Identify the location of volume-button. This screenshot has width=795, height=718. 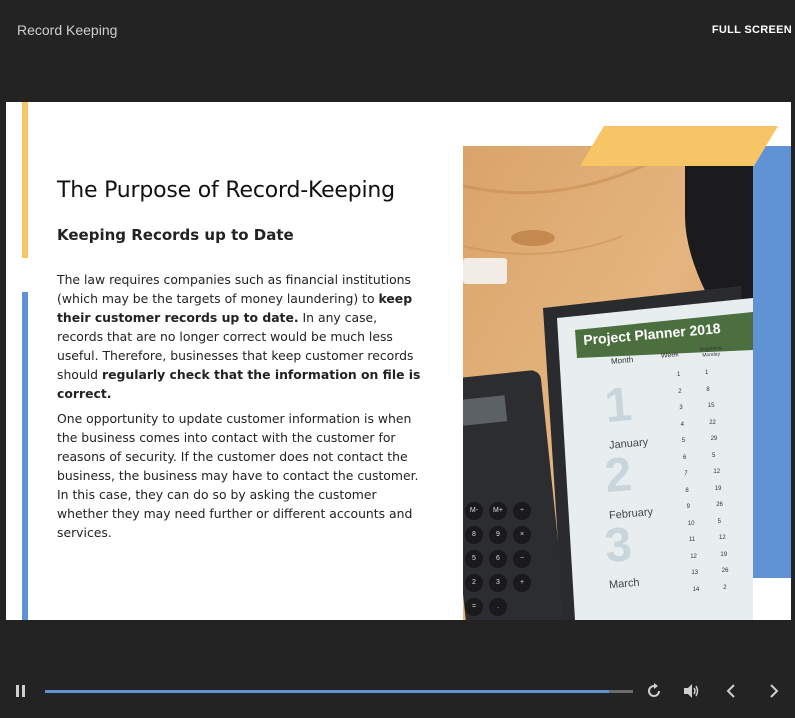
(692, 691).